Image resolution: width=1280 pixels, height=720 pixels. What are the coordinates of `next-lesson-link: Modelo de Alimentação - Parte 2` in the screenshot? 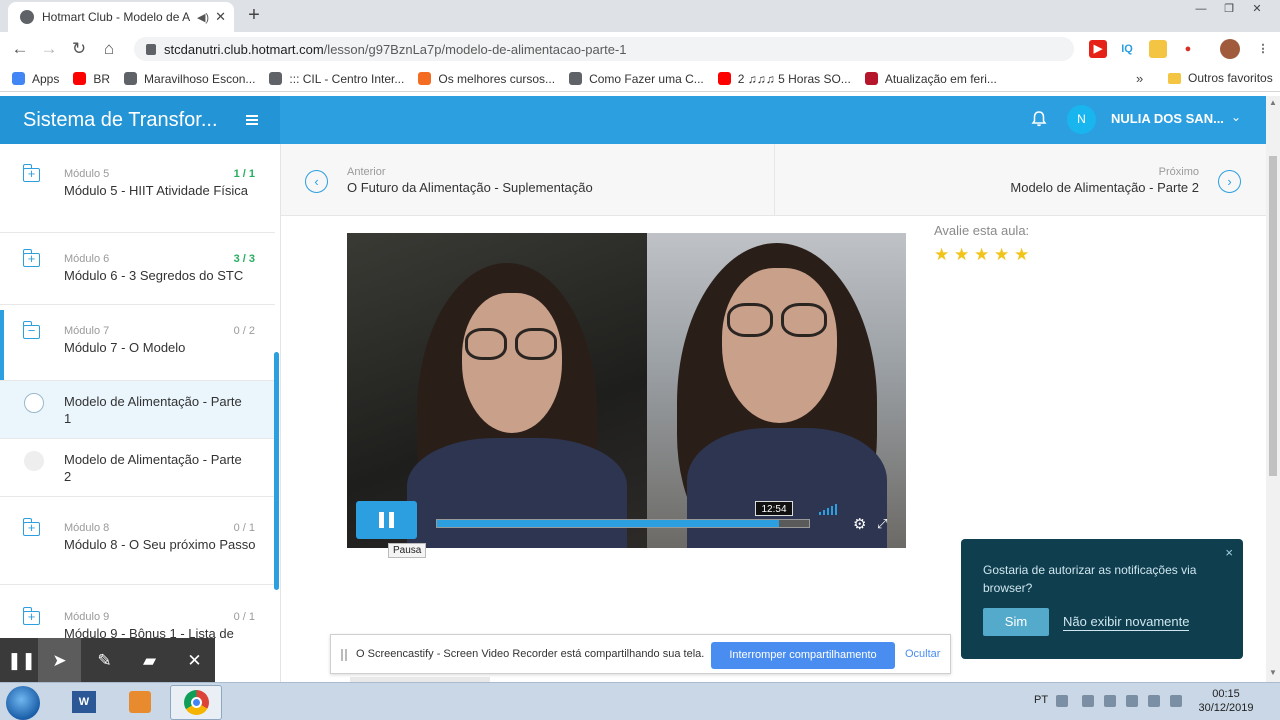 It's located at (1104, 187).